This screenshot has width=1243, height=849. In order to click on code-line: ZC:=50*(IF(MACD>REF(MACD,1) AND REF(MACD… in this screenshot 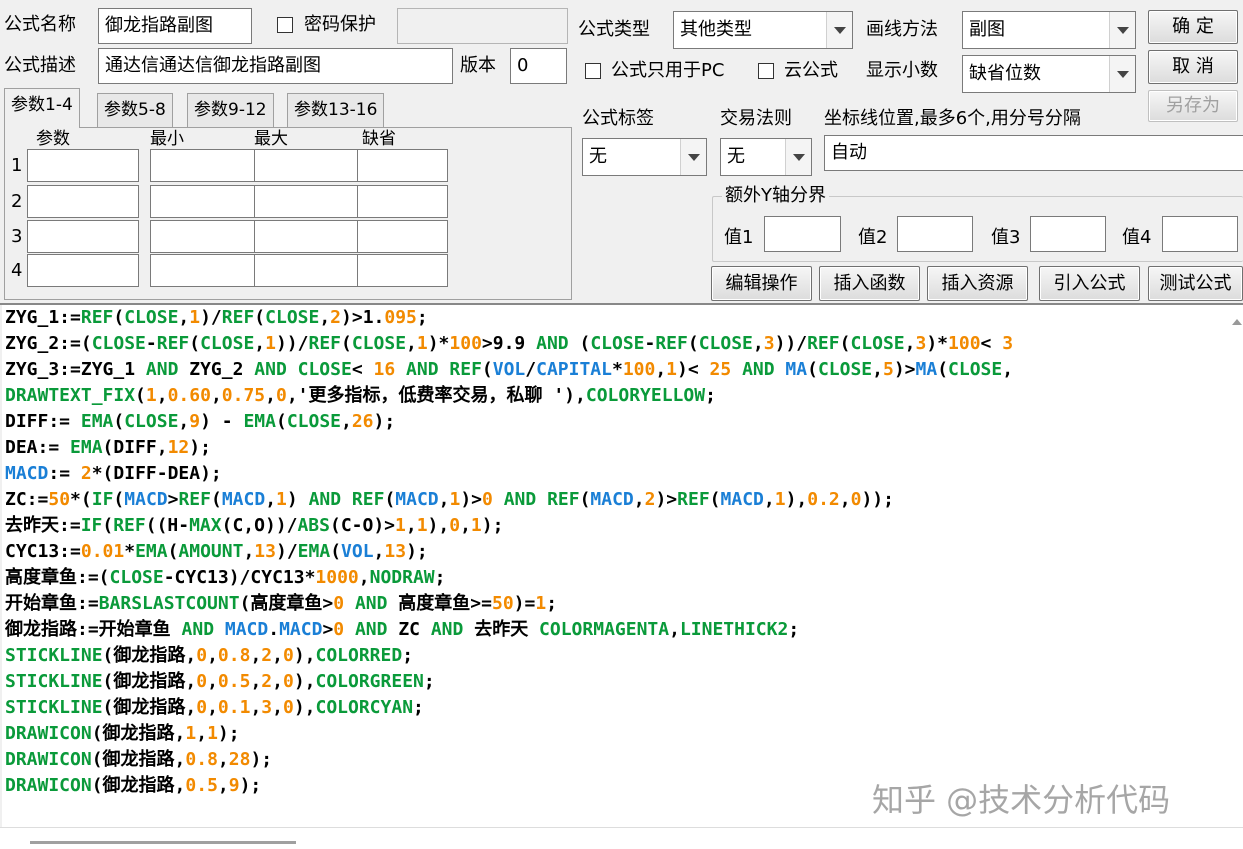, I will do `click(615, 500)`.